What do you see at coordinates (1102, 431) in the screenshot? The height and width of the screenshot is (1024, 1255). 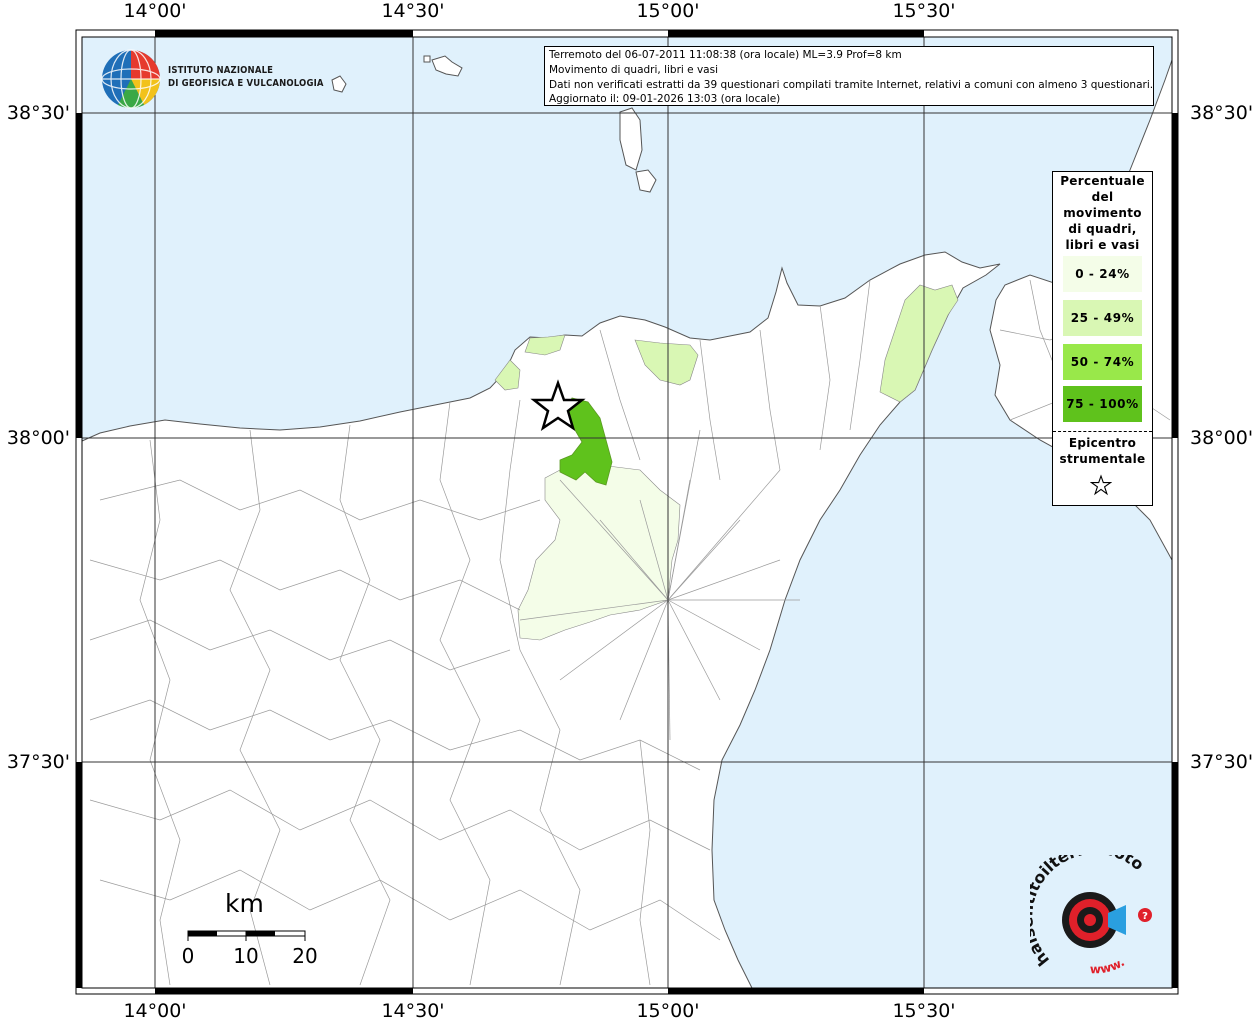 I see `legend-separator` at bounding box center [1102, 431].